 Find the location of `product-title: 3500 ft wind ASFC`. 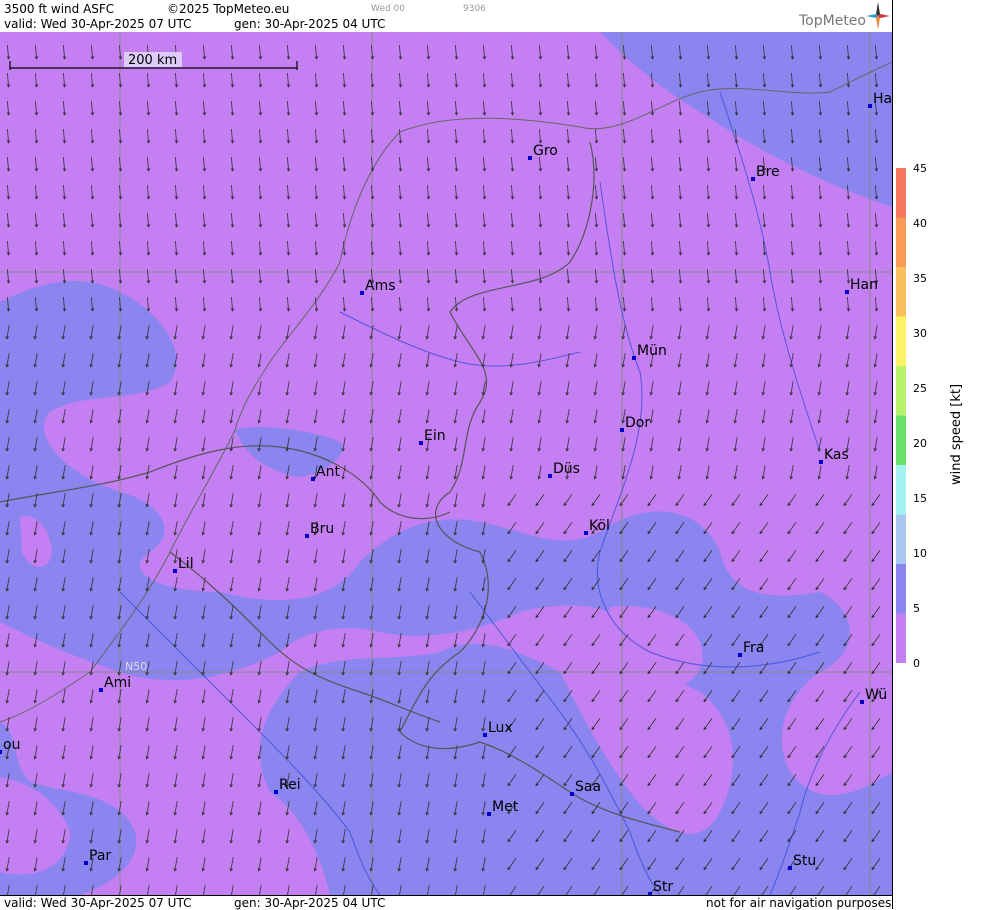

product-title: 3500 ft wind ASFC is located at coordinates (59, 9).